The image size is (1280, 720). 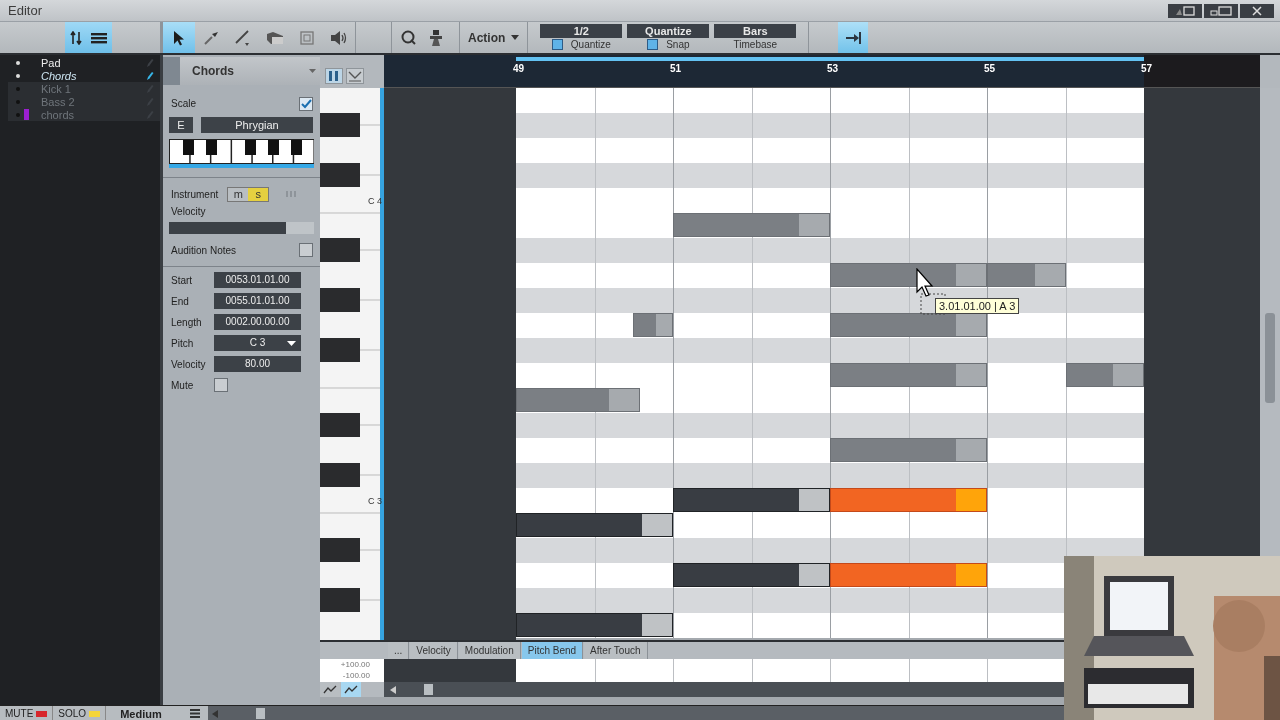 What do you see at coordinates (616, 650) in the screenshot?
I see `automation-tab: After Touch` at bounding box center [616, 650].